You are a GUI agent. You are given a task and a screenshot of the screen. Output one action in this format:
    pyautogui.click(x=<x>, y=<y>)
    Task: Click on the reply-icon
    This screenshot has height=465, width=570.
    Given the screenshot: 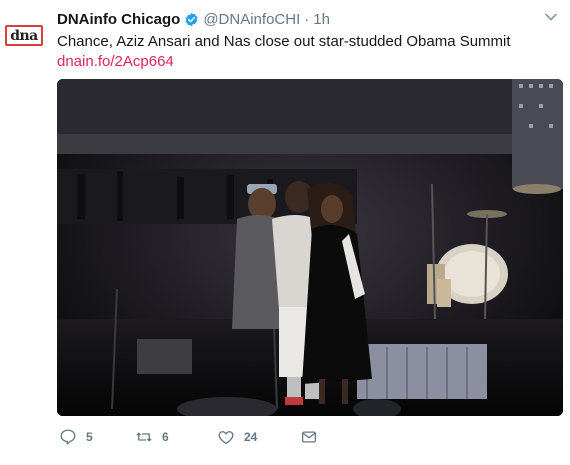 What is the action you would take?
    pyautogui.click(x=68, y=437)
    